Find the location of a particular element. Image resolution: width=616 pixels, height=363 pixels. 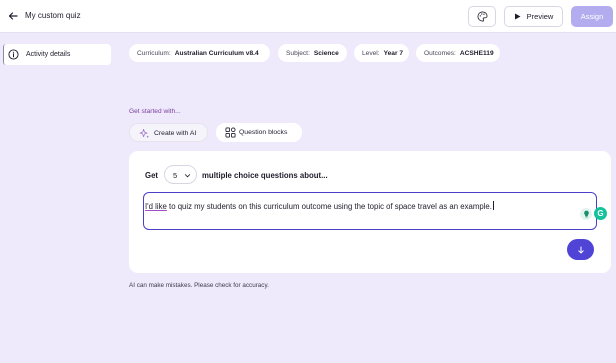

chip-key: Curriculum: is located at coordinates (154, 53).